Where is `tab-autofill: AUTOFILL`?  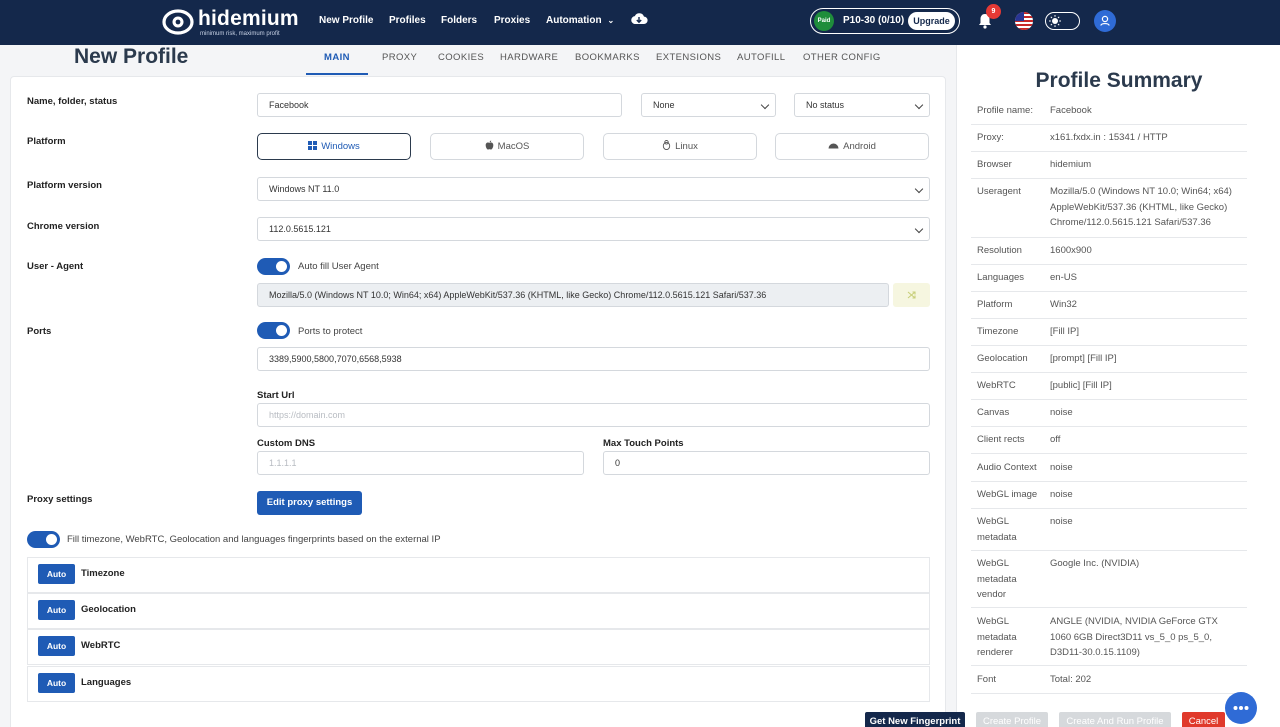 tab-autofill: AUTOFILL is located at coordinates (761, 57).